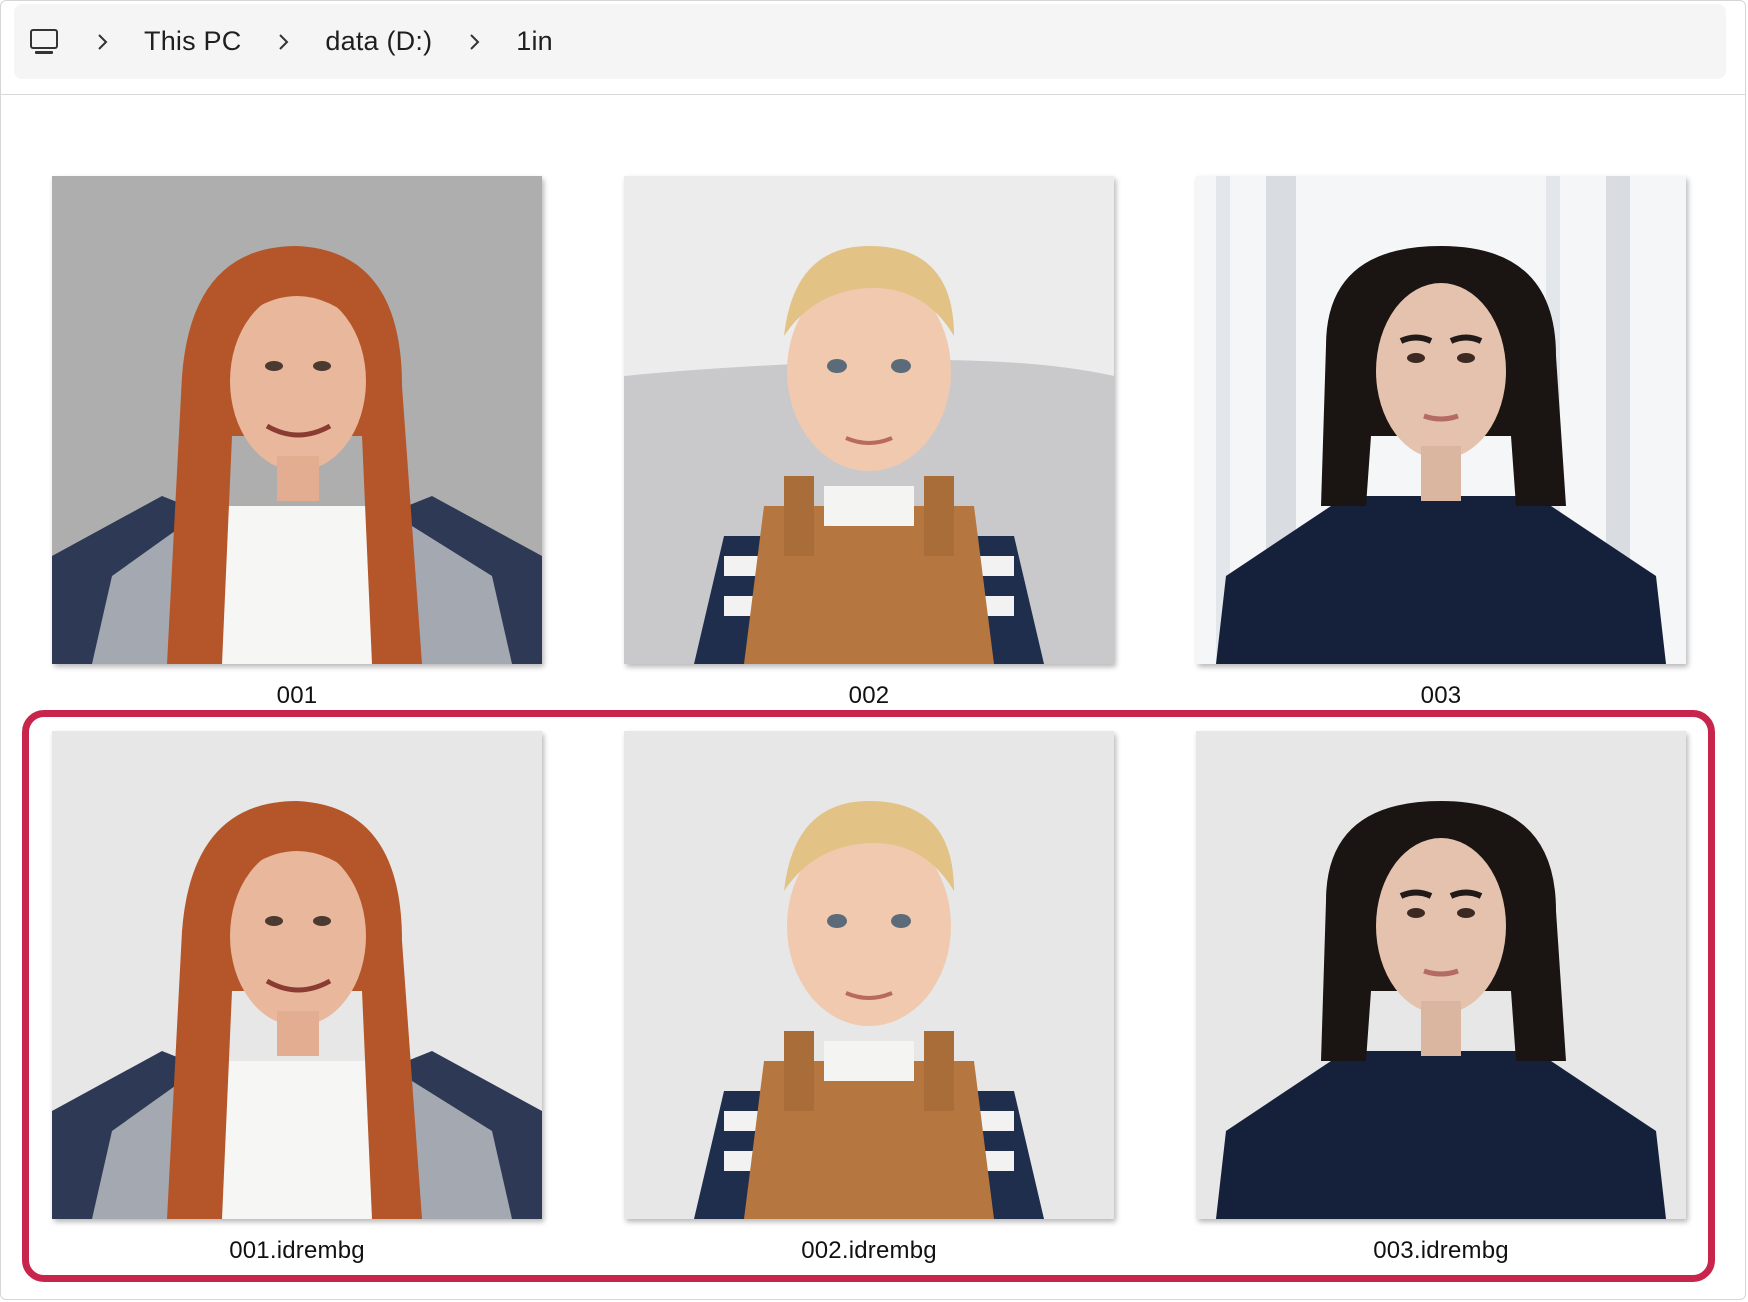 The image size is (1748, 1302). What do you see at coordinates (873, 94) in the screenshot?
I see `divider` at bounding box center [873, 94].